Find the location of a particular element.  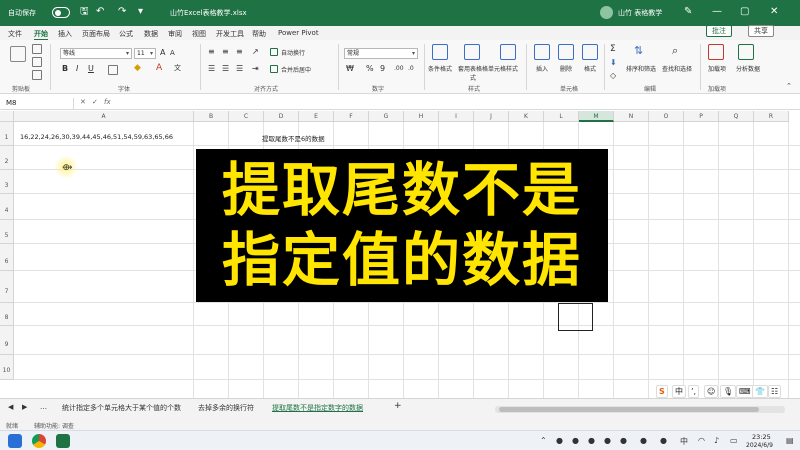

ime-keyboard-icon: ⌨ is located at coordinates (745, 391).